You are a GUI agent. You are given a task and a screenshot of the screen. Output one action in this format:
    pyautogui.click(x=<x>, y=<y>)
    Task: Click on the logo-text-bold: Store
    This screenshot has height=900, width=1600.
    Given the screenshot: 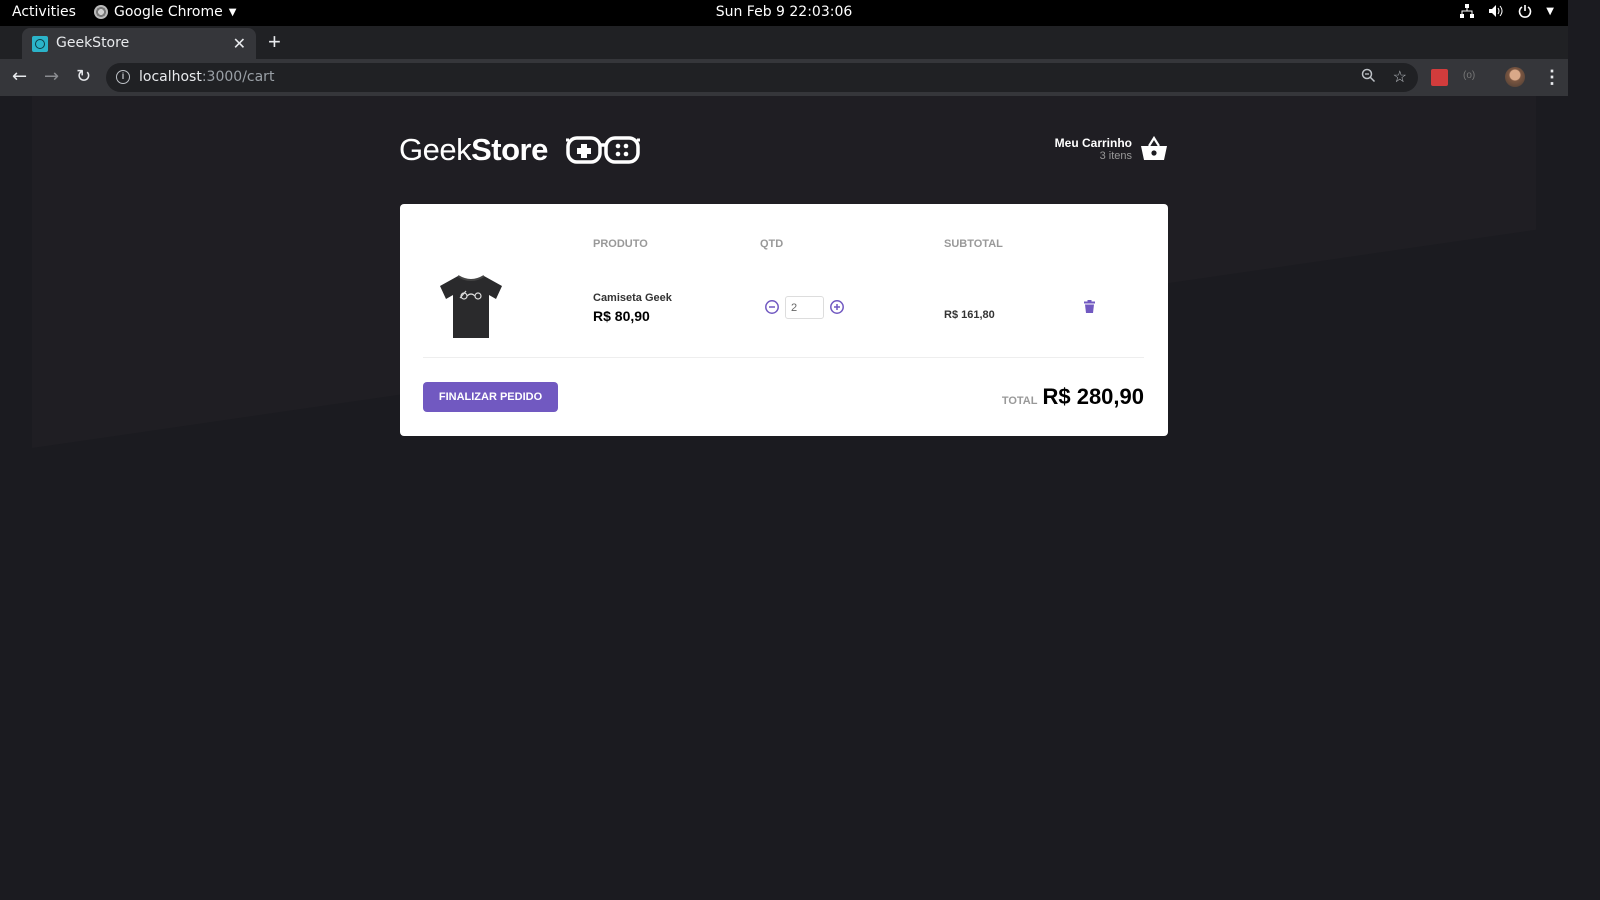 What is the action you would take?
    pyautogui.click(x=509, y=149)
    